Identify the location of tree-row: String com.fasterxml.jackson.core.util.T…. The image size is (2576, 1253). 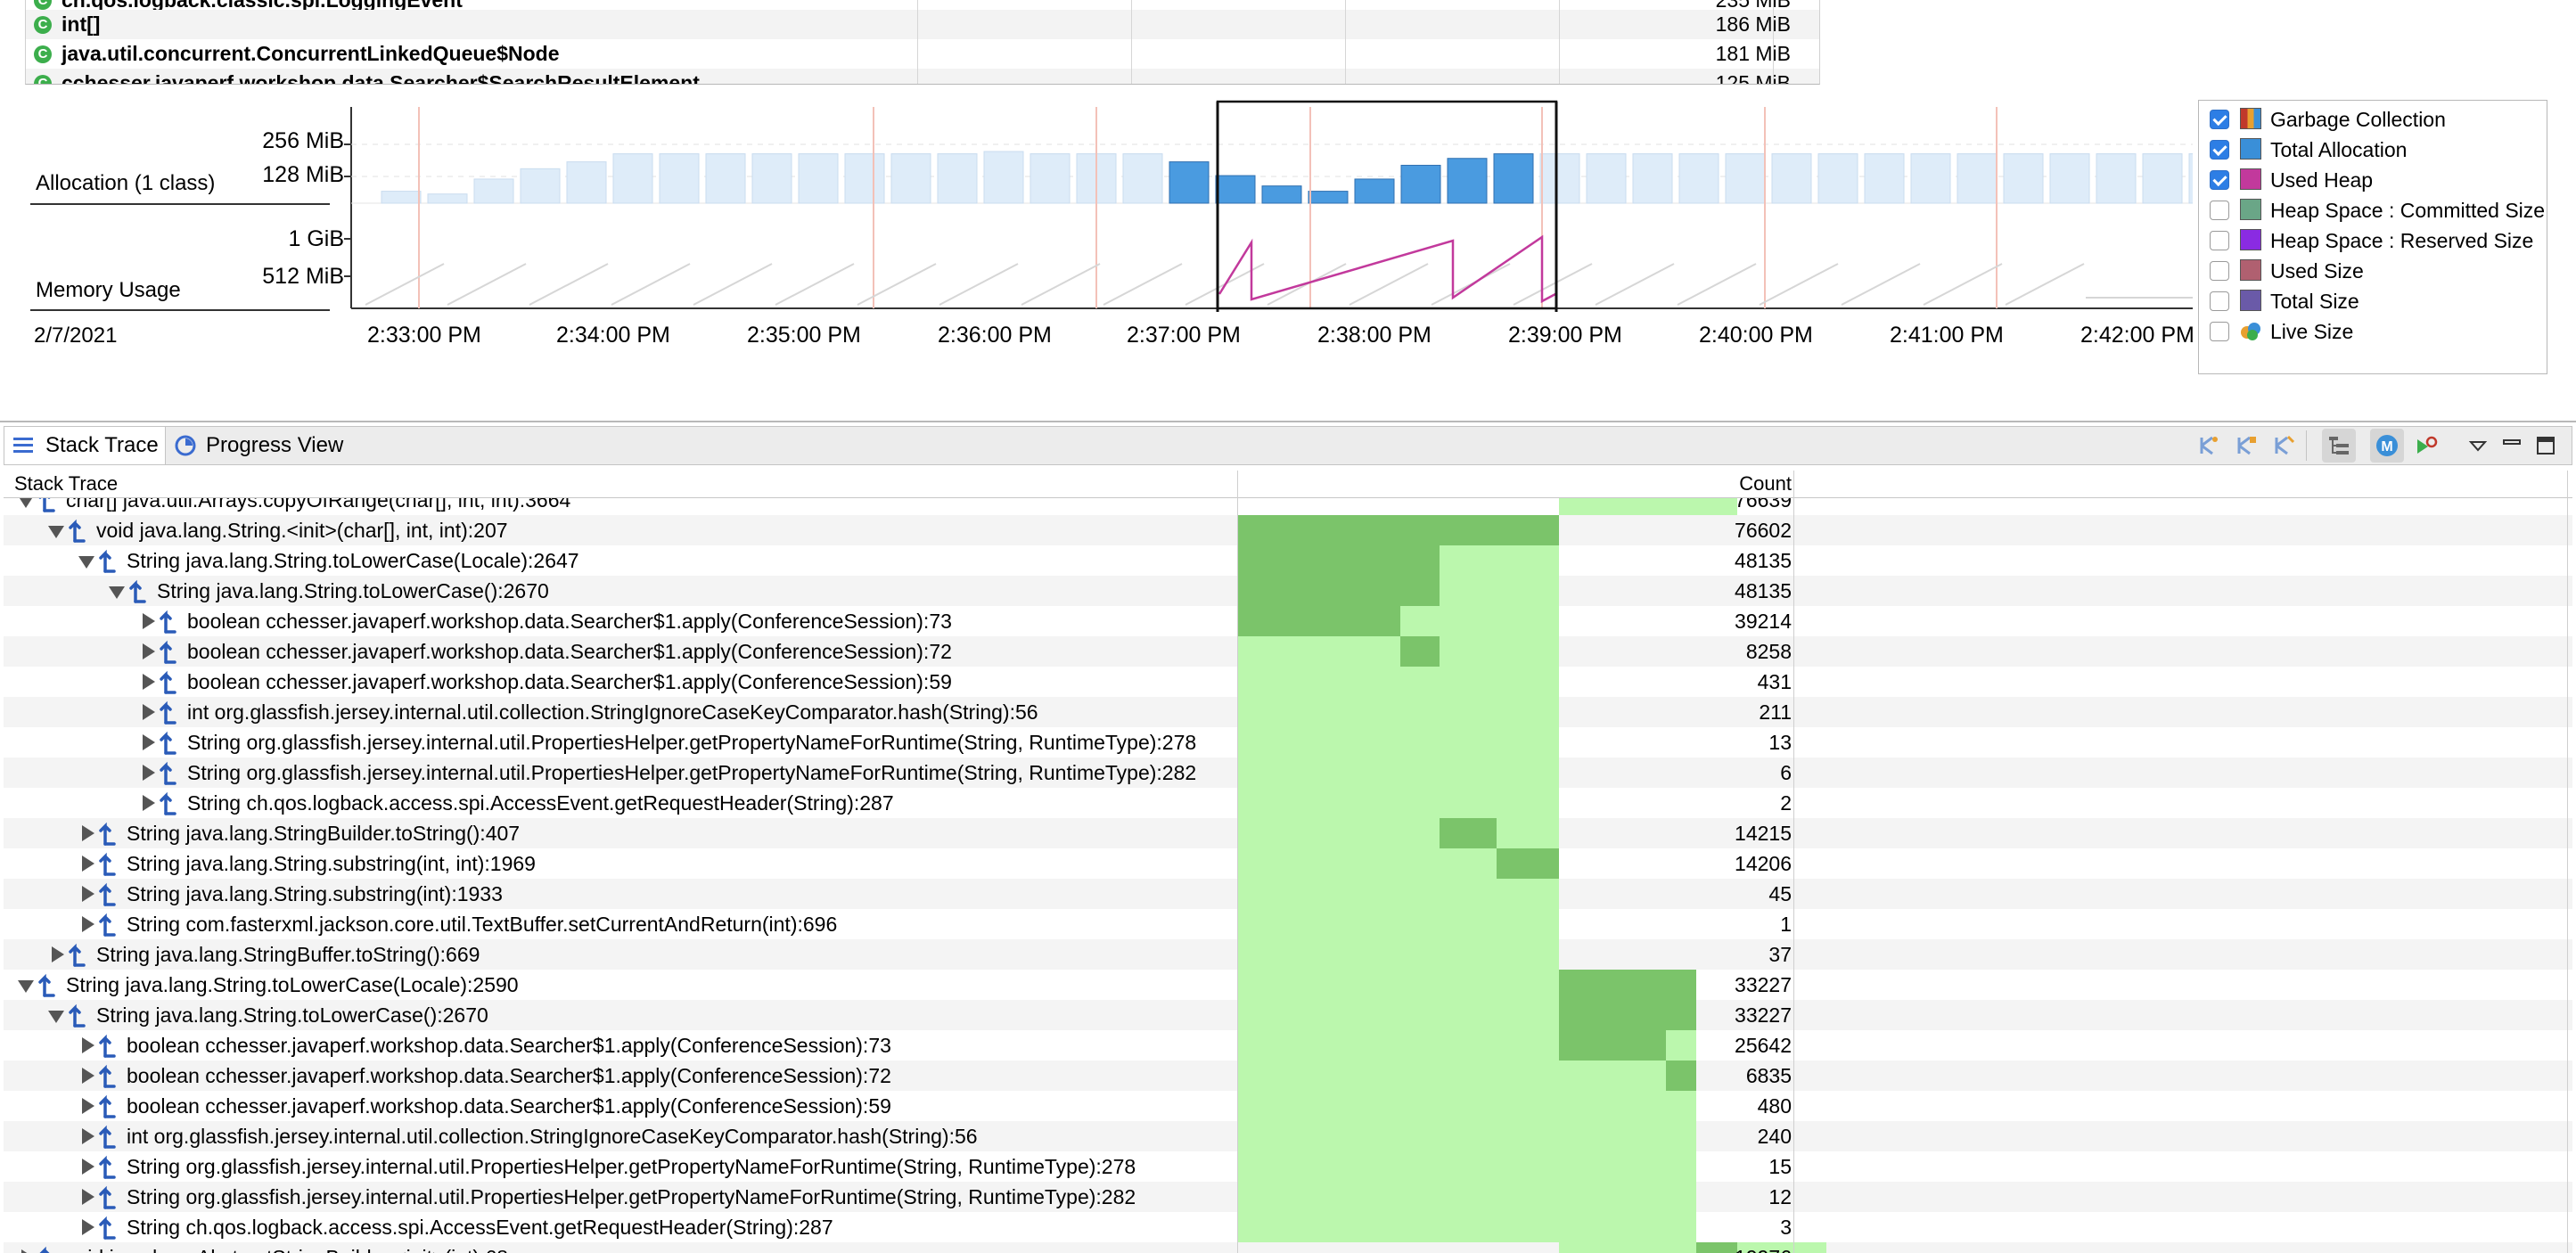
(1288, 924).